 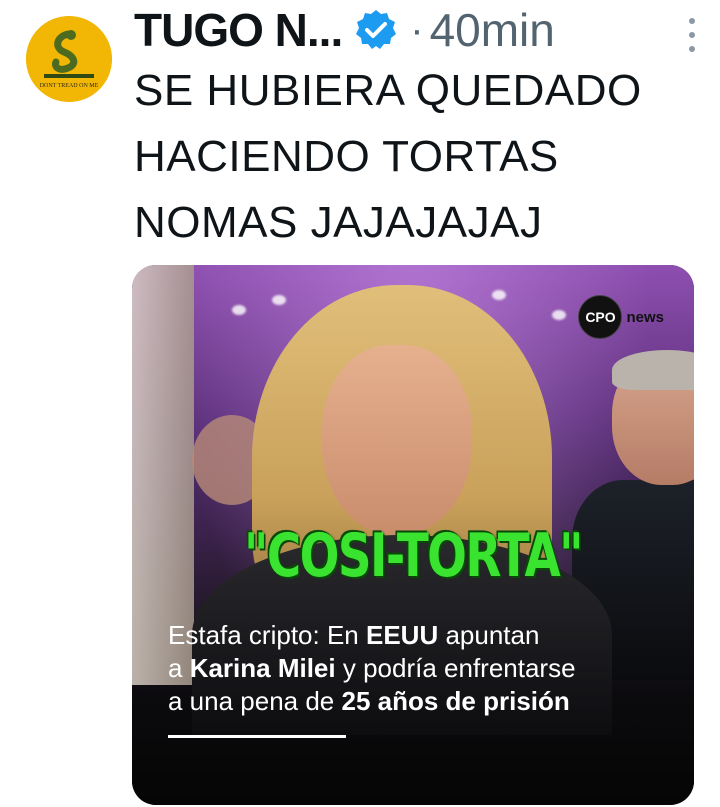 What do you see at coordinates (645, 317) in the screenshot?
I see `cpo-logo-word: news` at bounding box center [645, 317].